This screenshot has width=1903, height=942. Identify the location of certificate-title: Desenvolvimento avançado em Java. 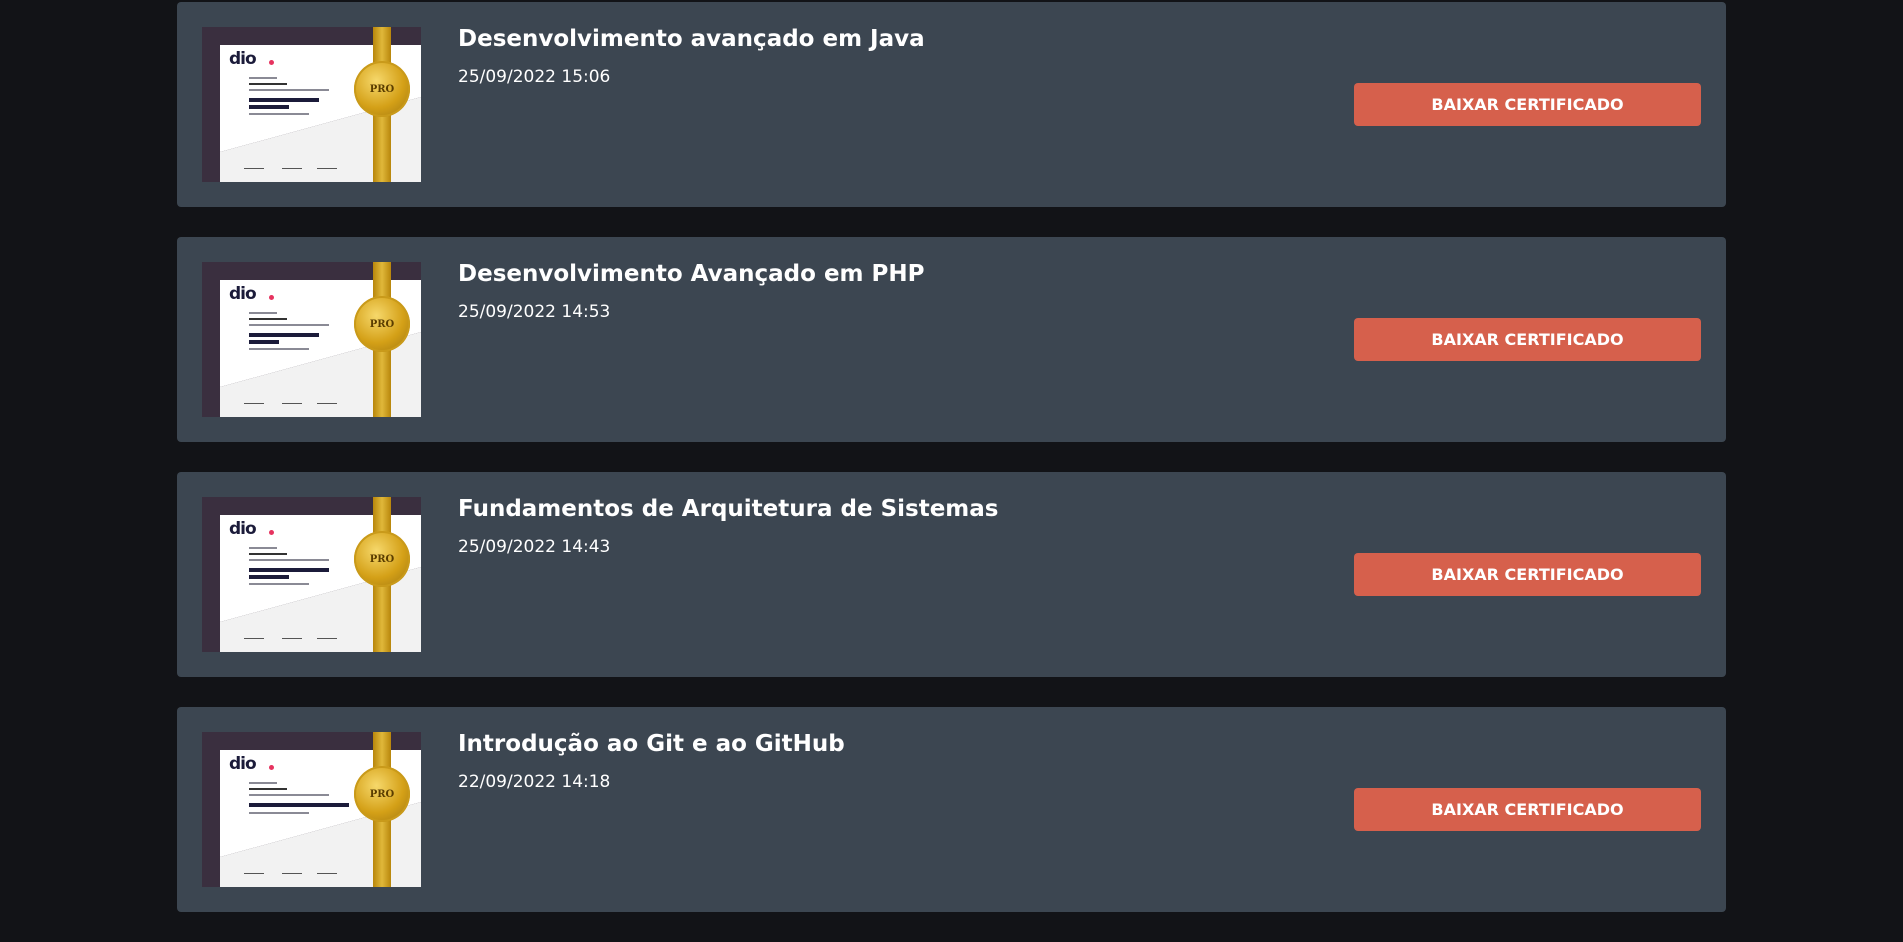
(691, 39).